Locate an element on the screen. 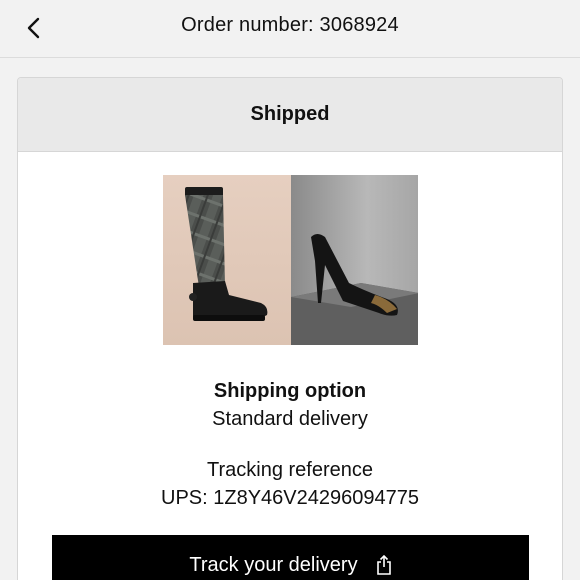 This screenshot has width=580, height=580. status-header: Shipped is located at coordinates (290, 115).